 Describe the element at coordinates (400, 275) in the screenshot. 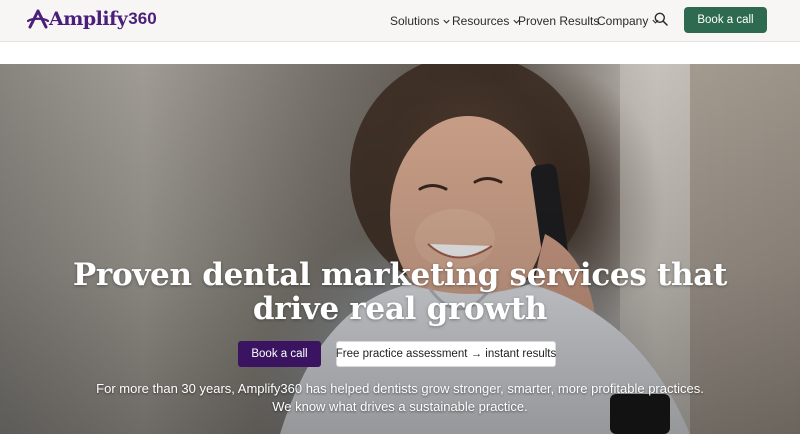

I see `hero-title-line-1: Proven dental marketing services that` at that location.